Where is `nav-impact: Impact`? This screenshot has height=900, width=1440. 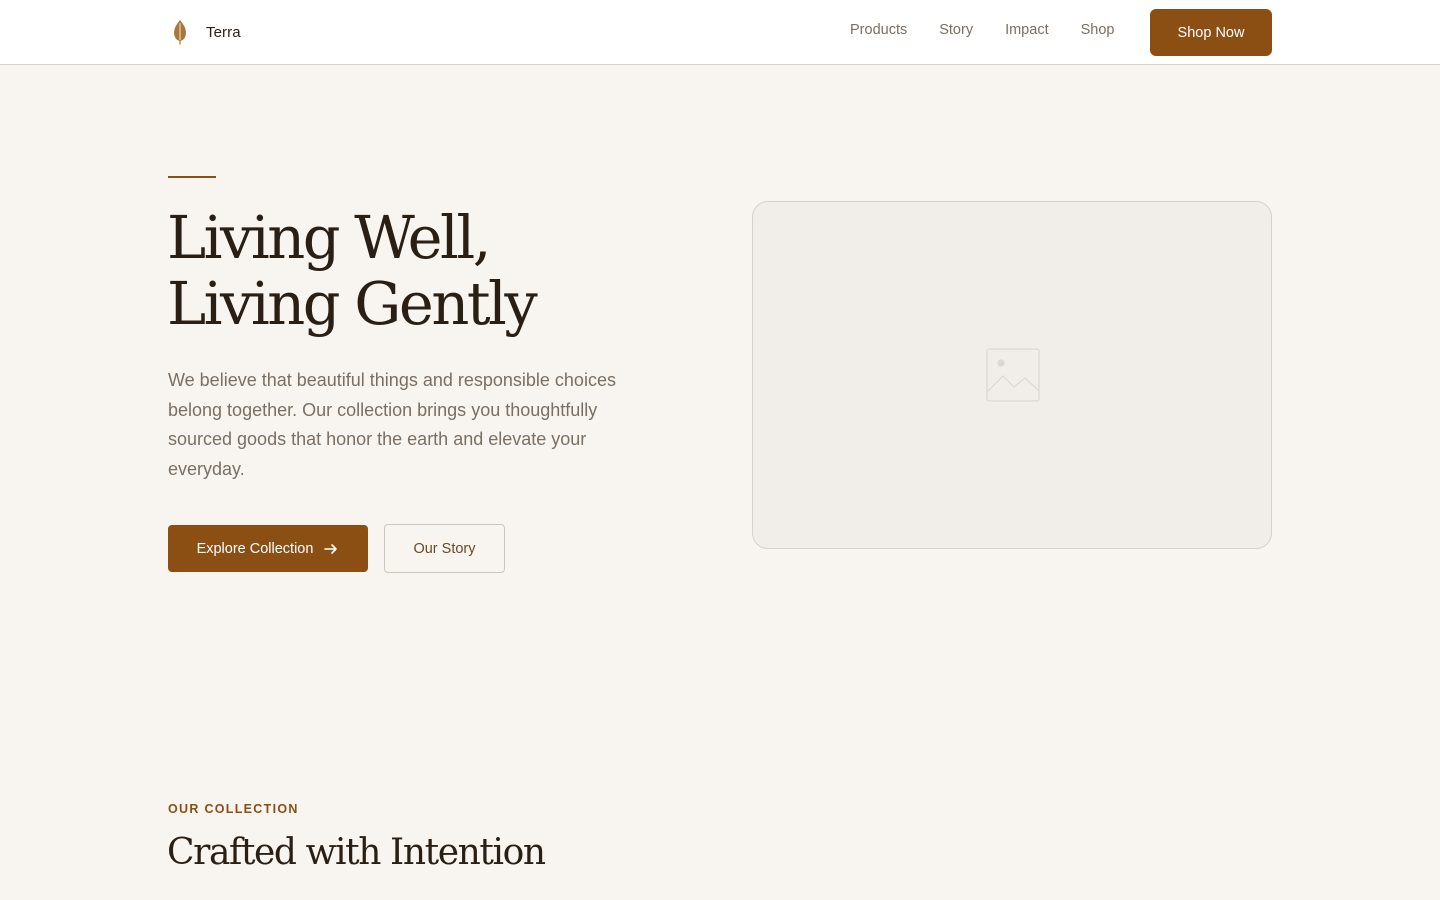
nav-impact: Impact is located at coordinates (1027, 30).